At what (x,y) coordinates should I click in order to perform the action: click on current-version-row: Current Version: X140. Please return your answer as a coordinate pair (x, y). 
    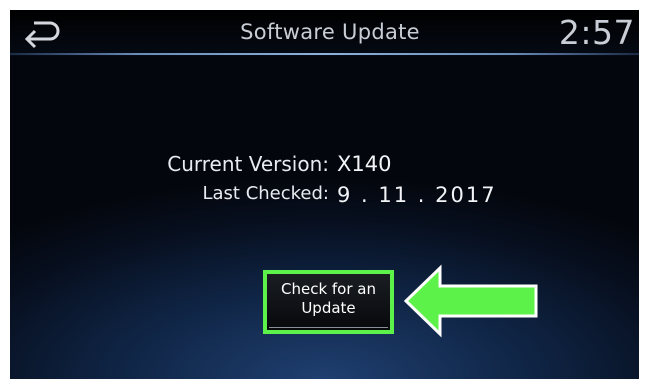
    Looking at the image, I should click on (324, 167).